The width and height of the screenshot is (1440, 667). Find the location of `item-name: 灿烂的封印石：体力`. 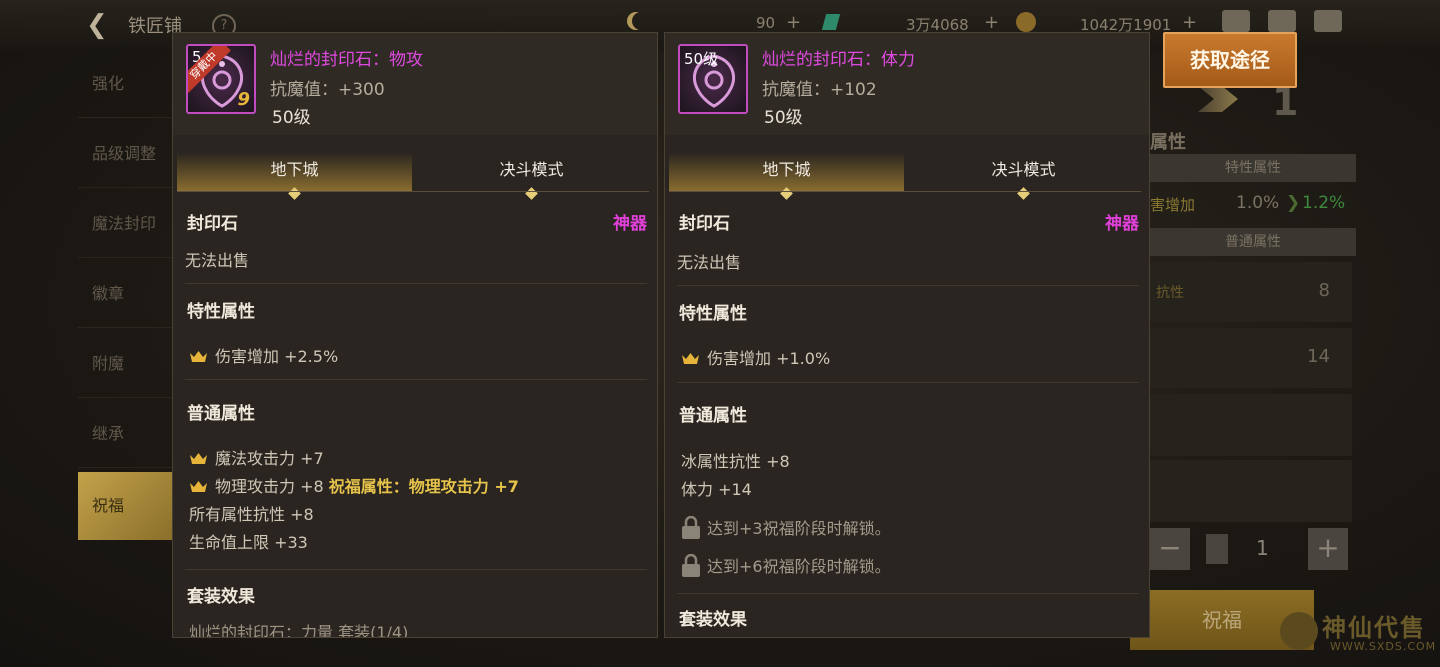

item-name: 灿烂的封印石：体力 is located at coordinates (838, 60).